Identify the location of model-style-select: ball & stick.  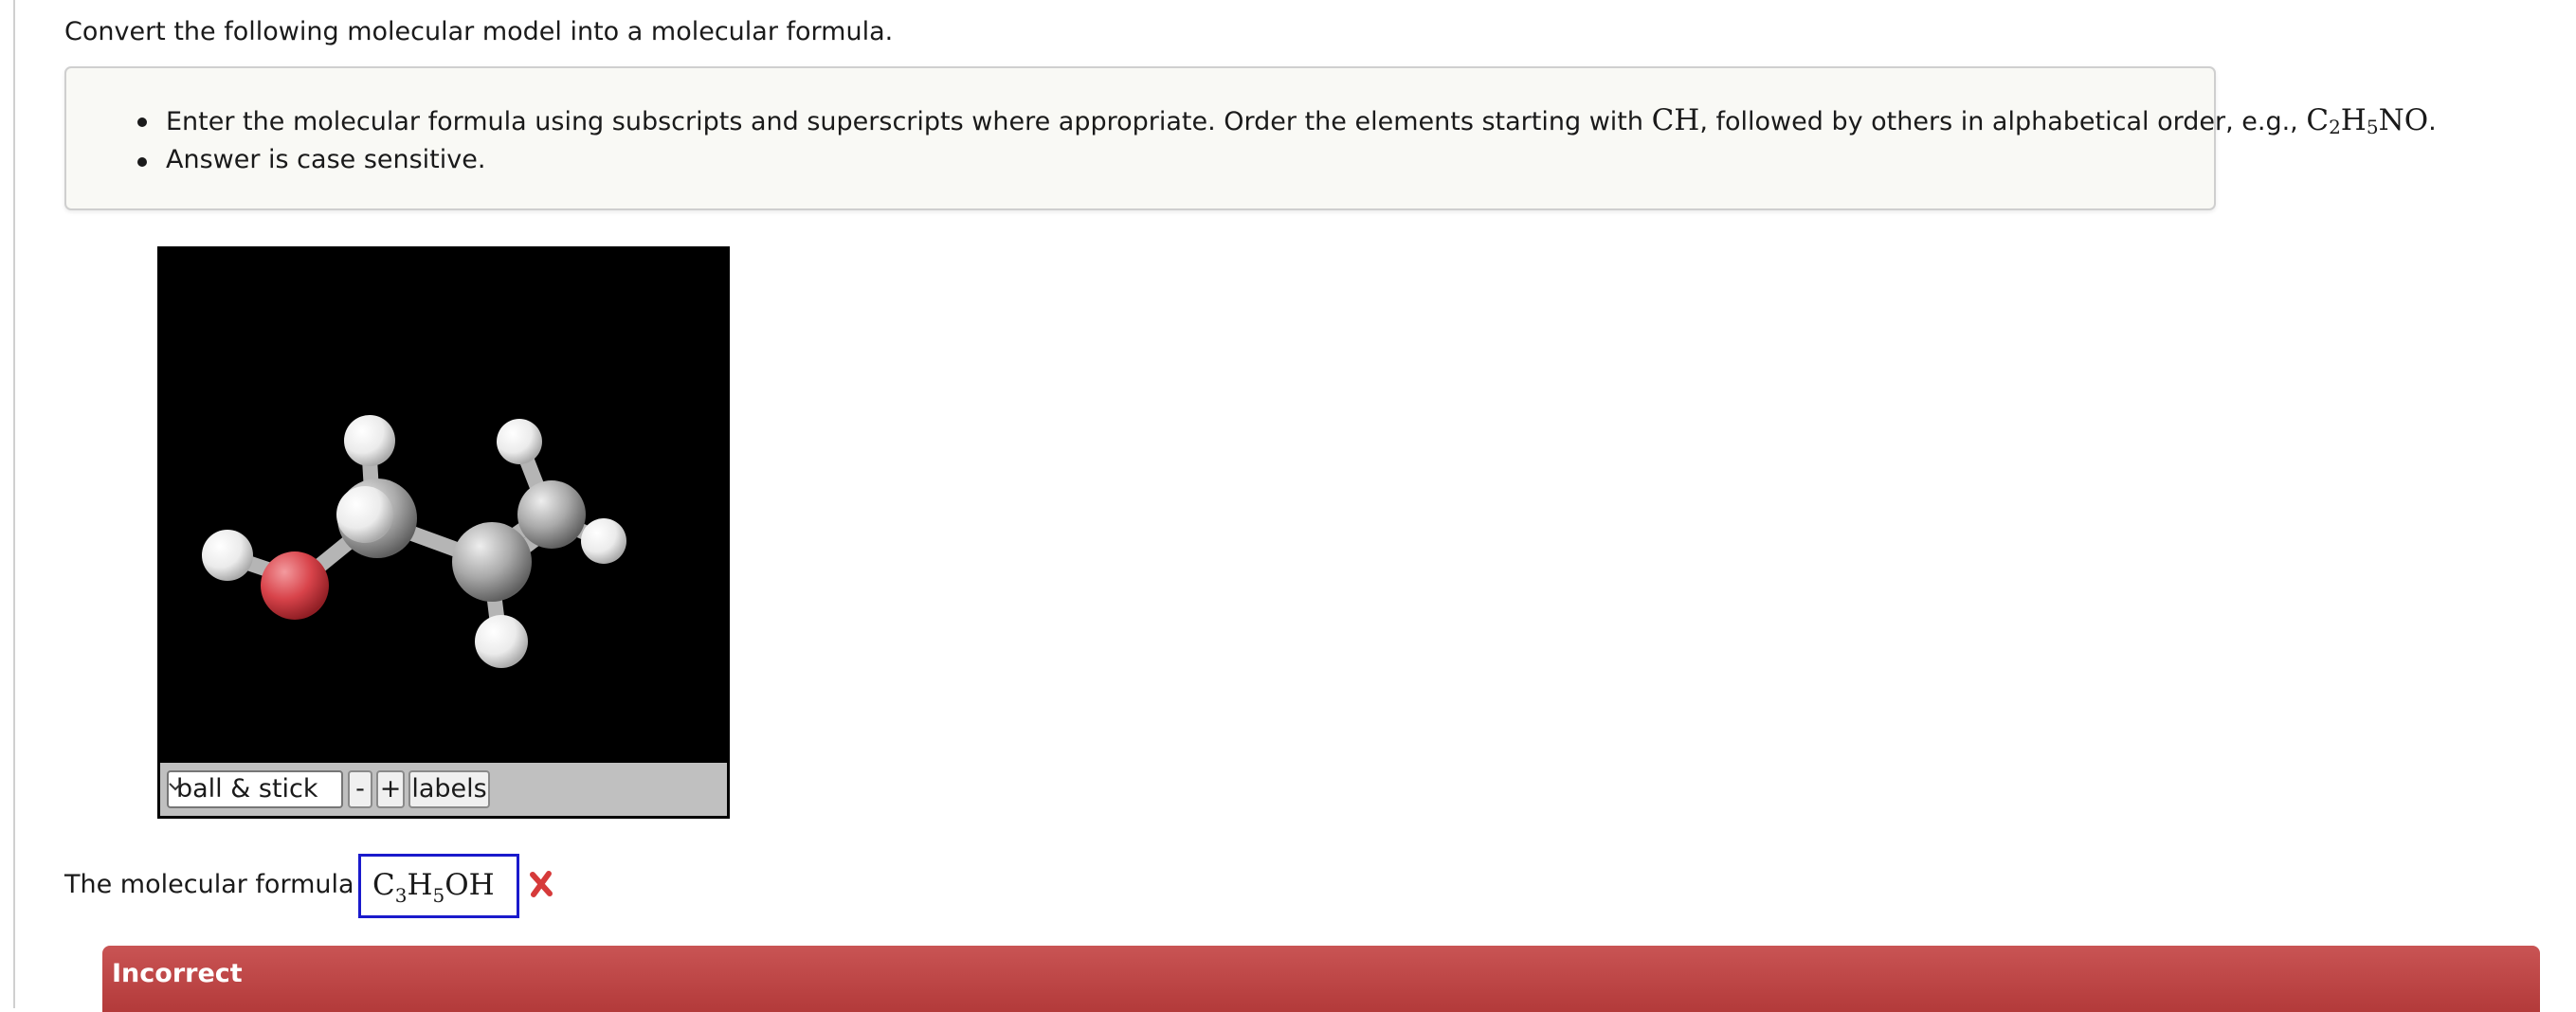
(255, 789).